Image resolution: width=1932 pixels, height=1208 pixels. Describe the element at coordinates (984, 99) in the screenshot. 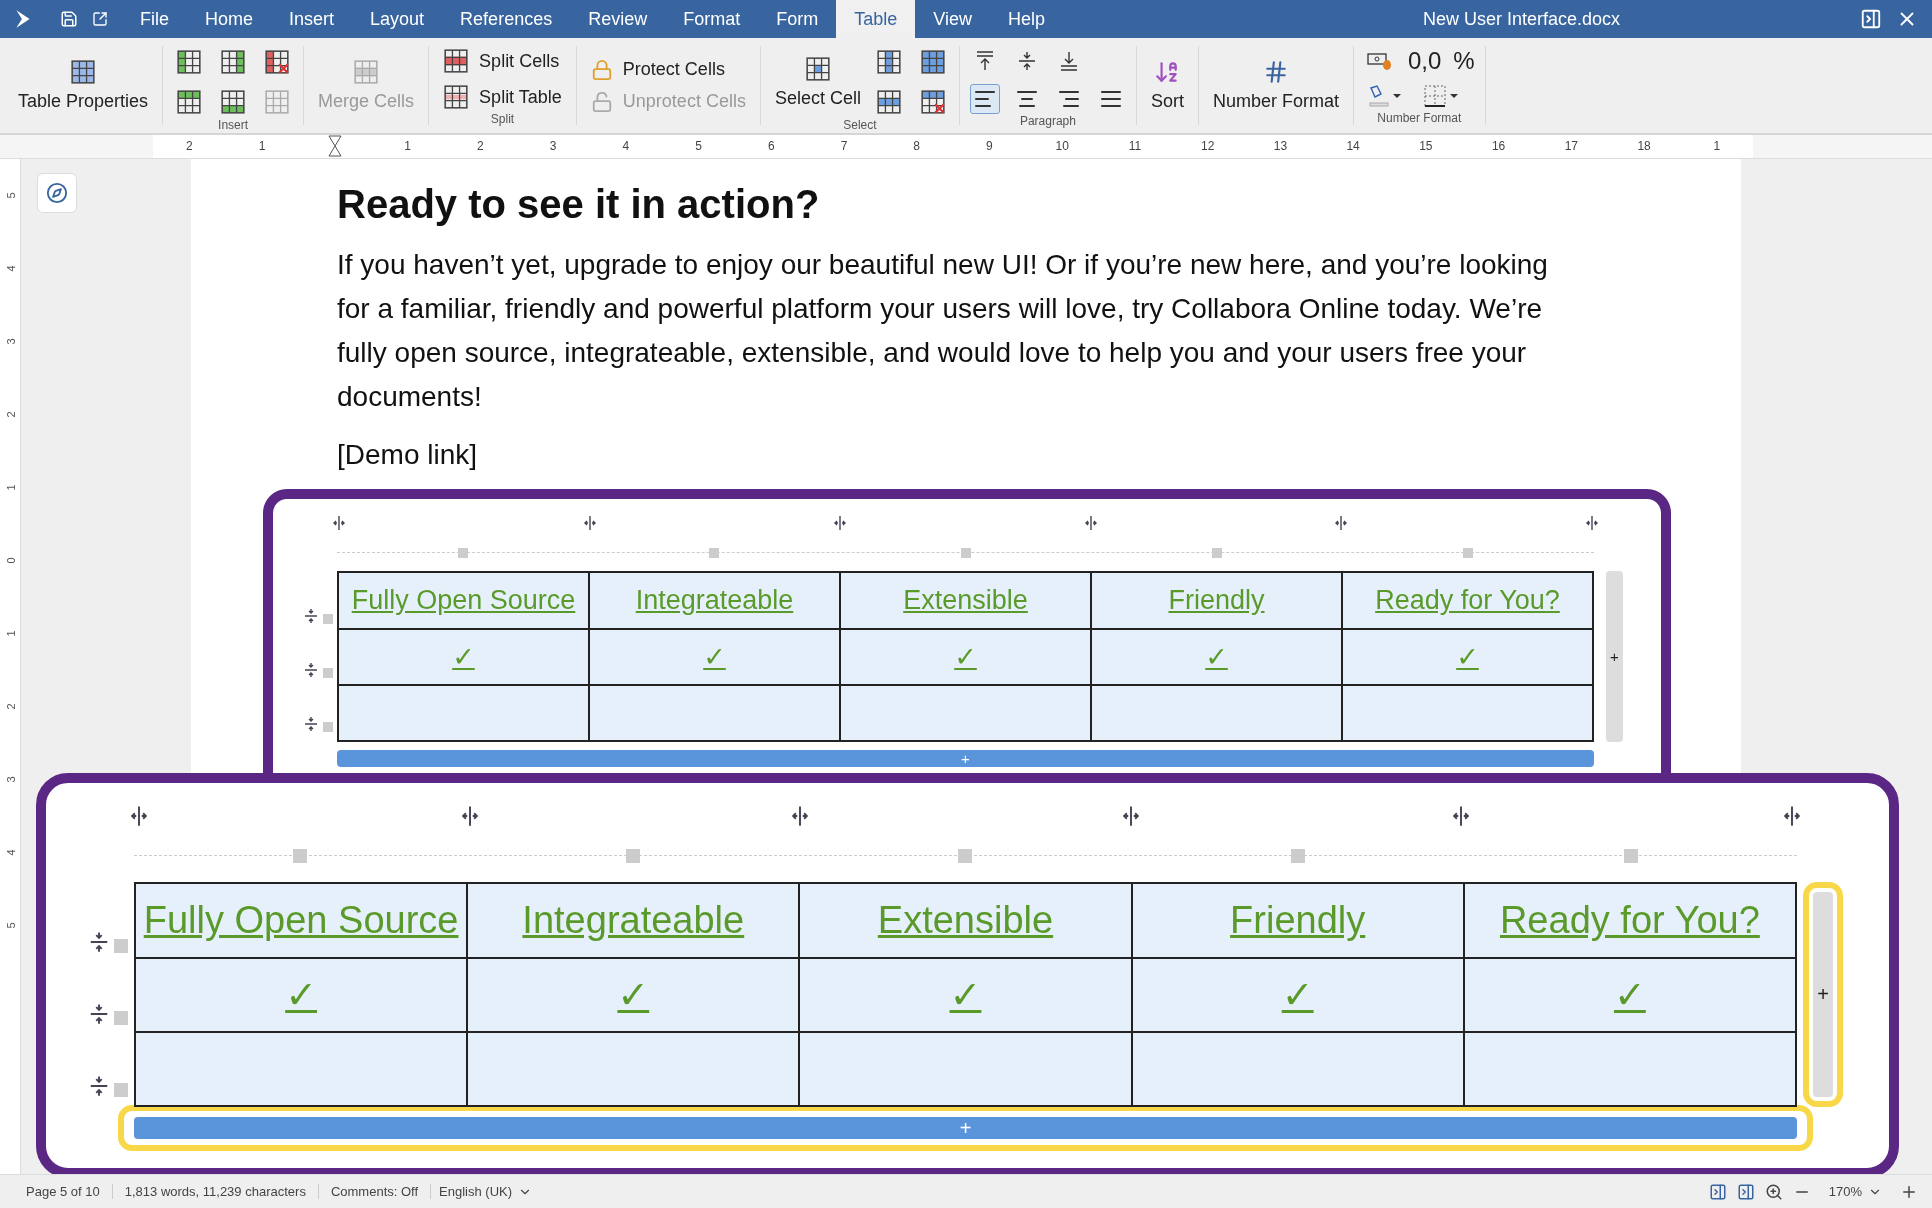

I see `align-button` at that location.